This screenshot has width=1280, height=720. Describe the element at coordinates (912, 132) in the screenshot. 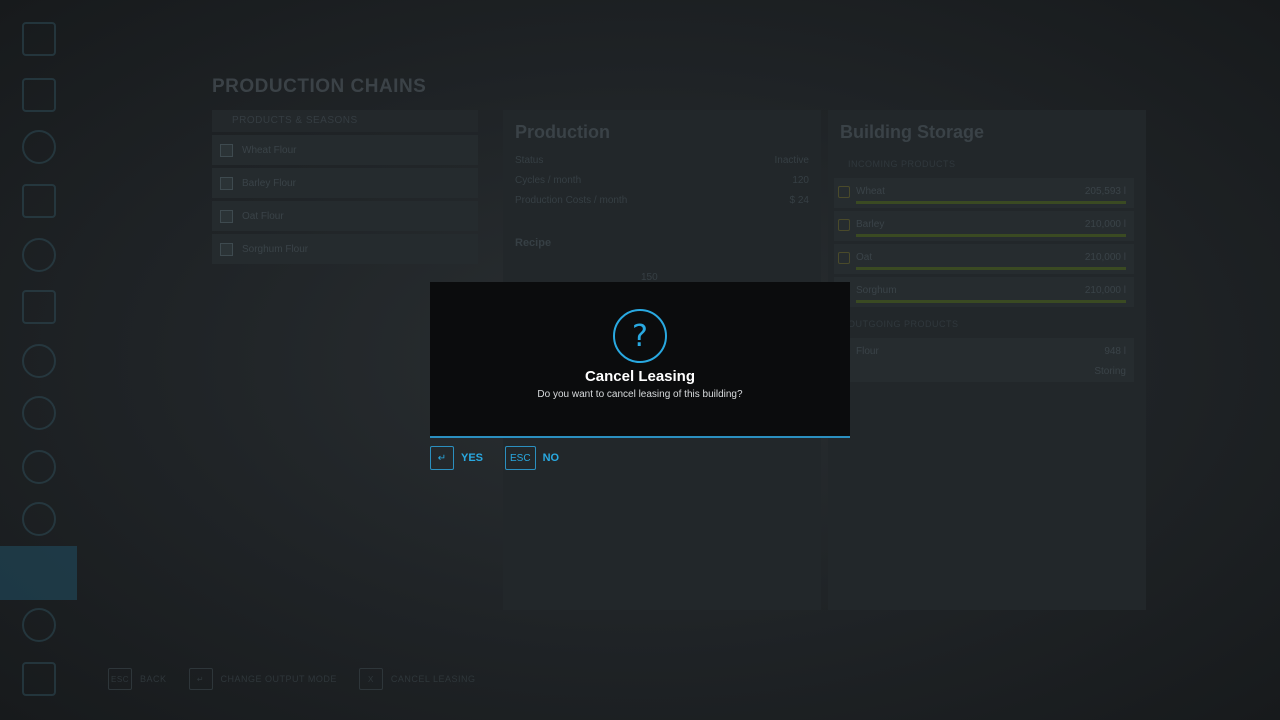

I see `storage-title: Building Storage` at that location.